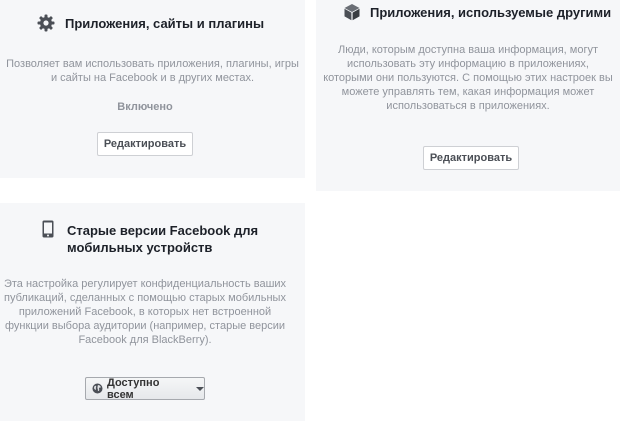 Image resolution: width=620 pixels, height=429 pixels. I want to click on apps-status-text: Включено, so click(145, 107).